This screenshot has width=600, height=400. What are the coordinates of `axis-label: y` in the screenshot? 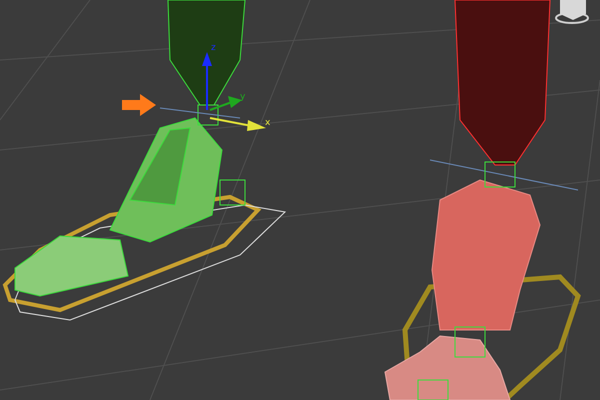 It's located at (243, 97).